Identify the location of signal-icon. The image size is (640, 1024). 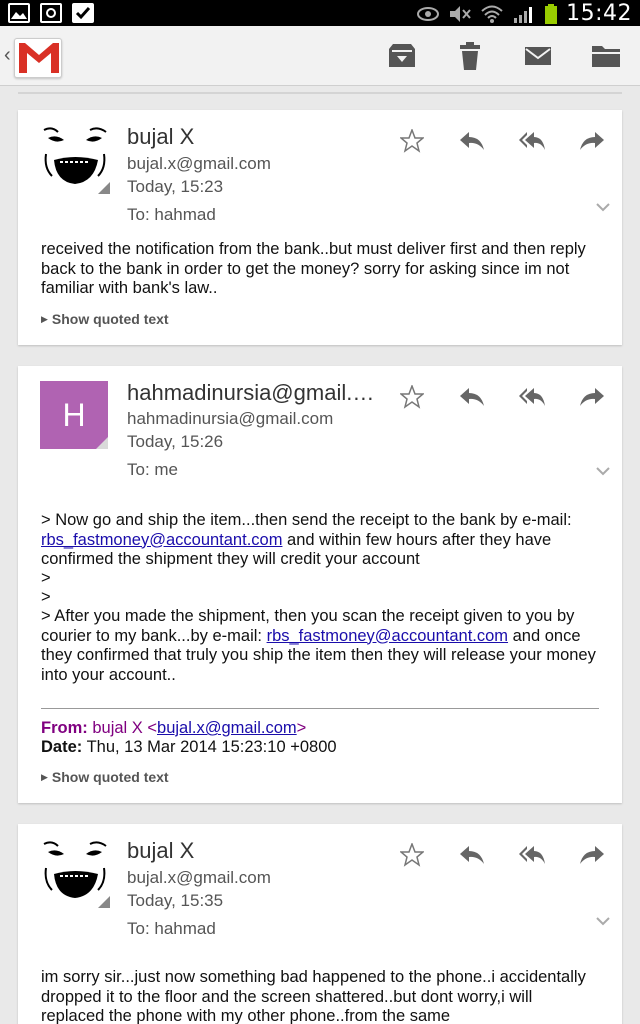
(524, 14).